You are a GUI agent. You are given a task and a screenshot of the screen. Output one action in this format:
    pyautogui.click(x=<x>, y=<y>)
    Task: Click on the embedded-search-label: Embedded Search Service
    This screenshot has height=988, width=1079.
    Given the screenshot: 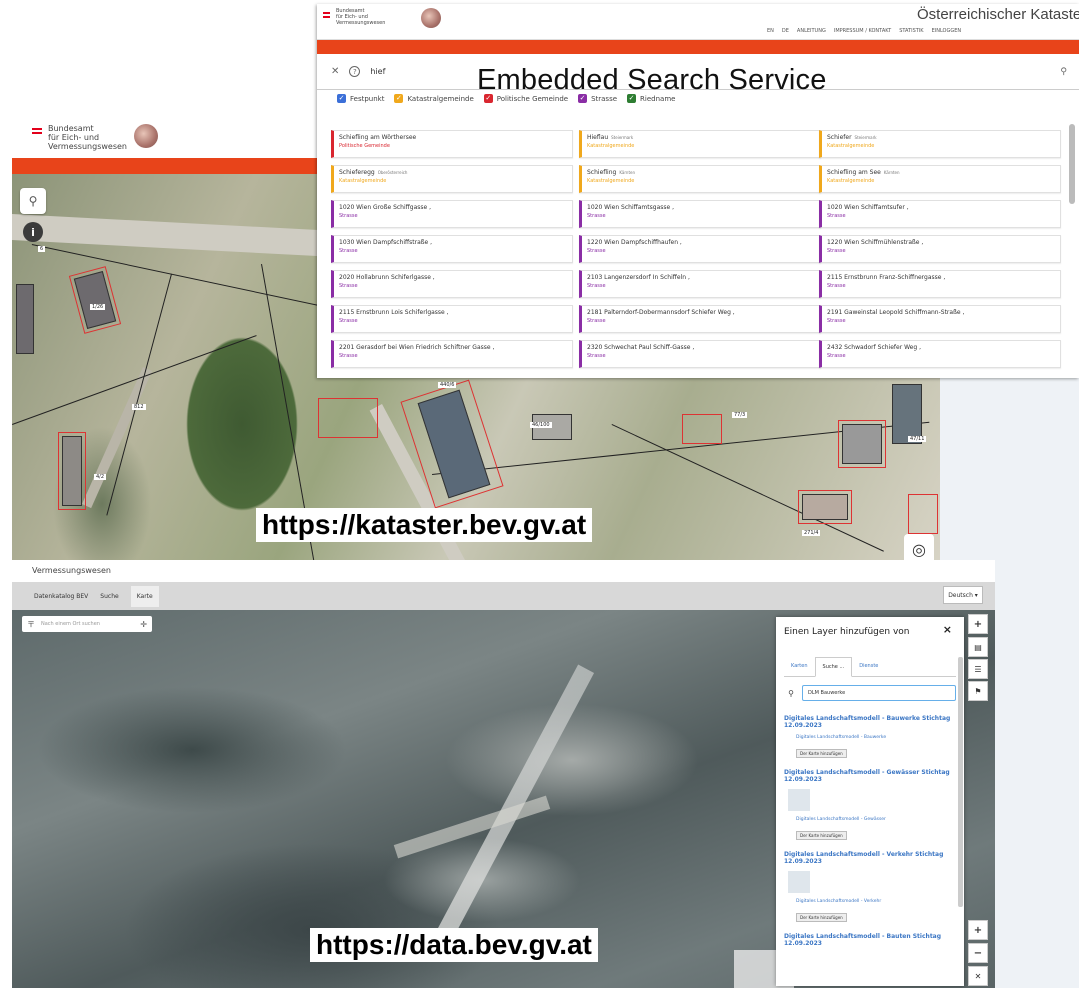 What is the action you would take?
    pyautogui.click(x=652, y=80)
    